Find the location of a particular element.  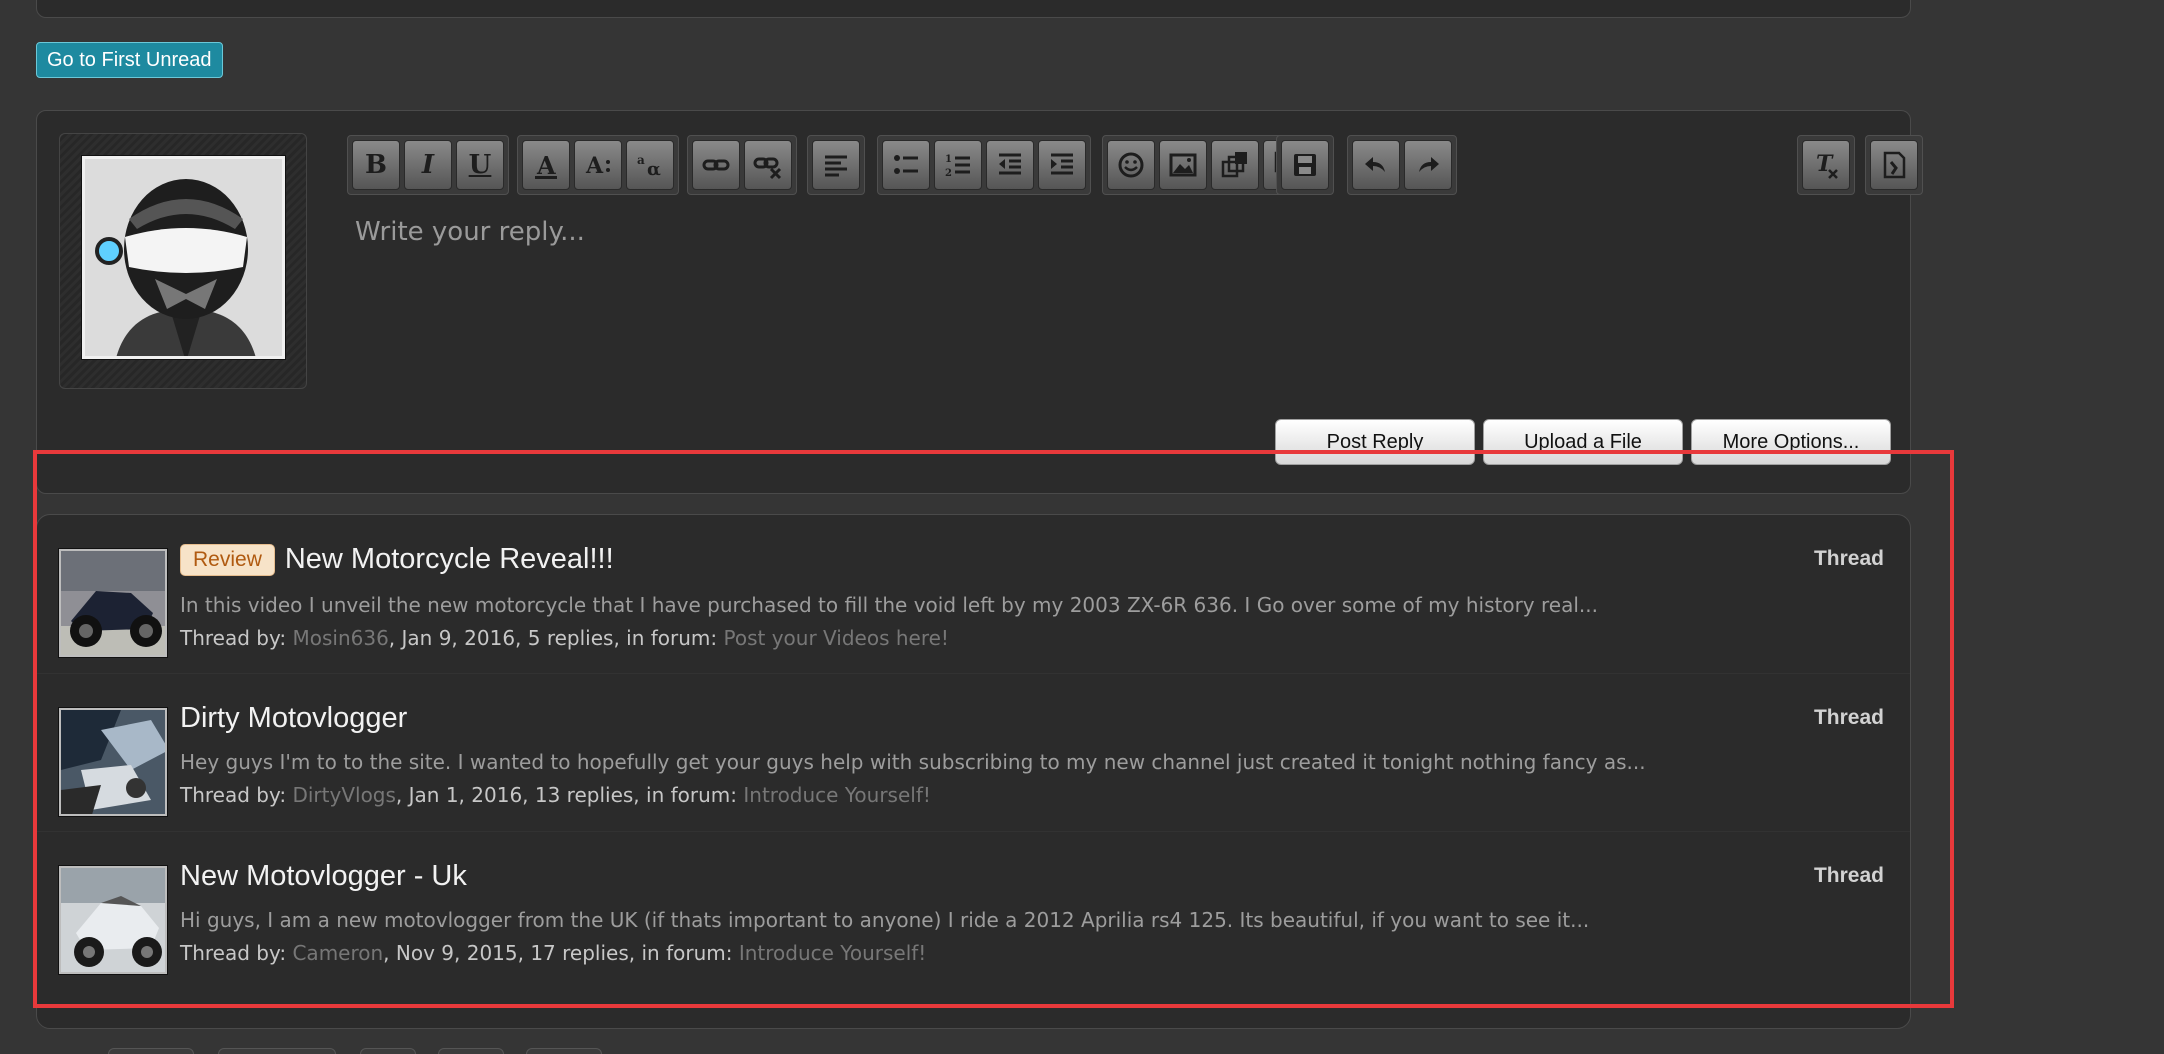

list-group: 12 is located at coordinates (984, 165).